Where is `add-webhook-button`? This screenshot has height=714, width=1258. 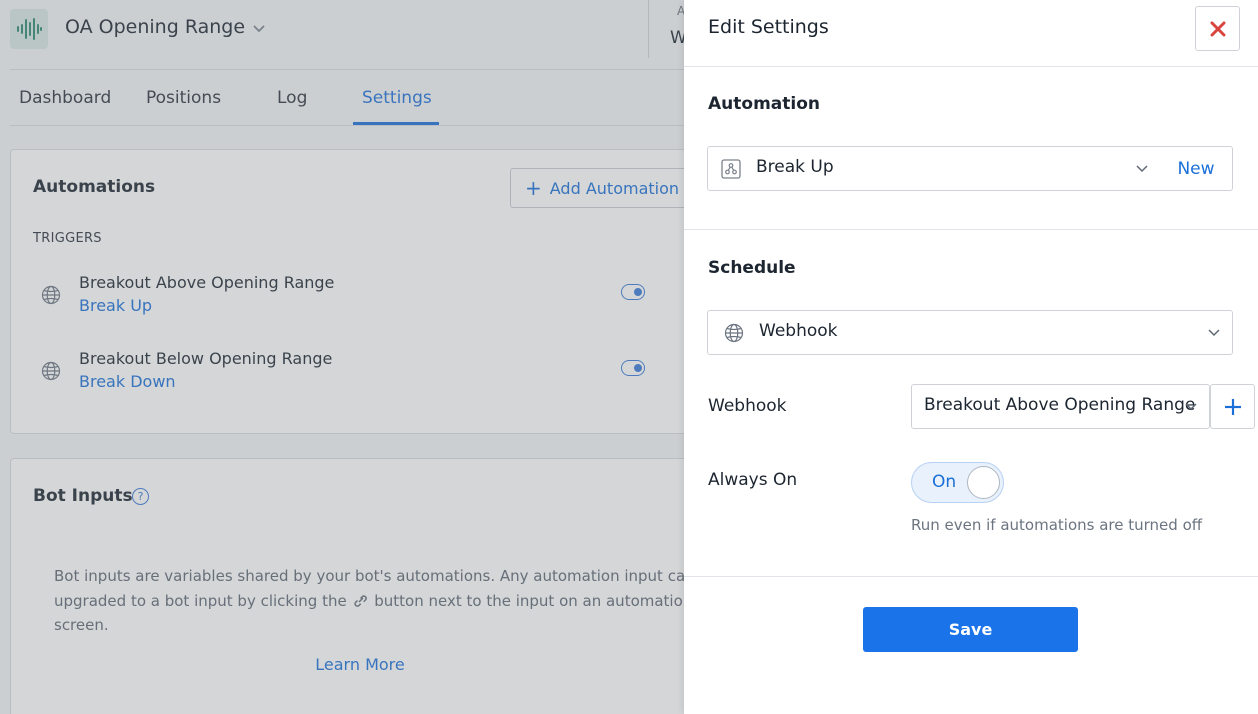 add-webhook-button is located at coordinates (1232, 406).